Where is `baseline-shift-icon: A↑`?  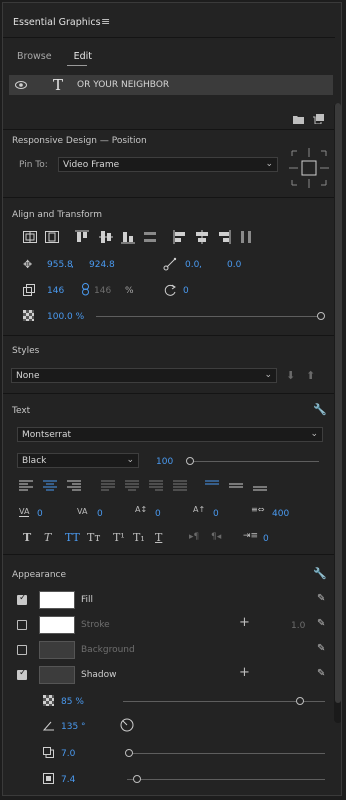
baseline-shift-icon: A↑ is located at coordinates (199, 509).